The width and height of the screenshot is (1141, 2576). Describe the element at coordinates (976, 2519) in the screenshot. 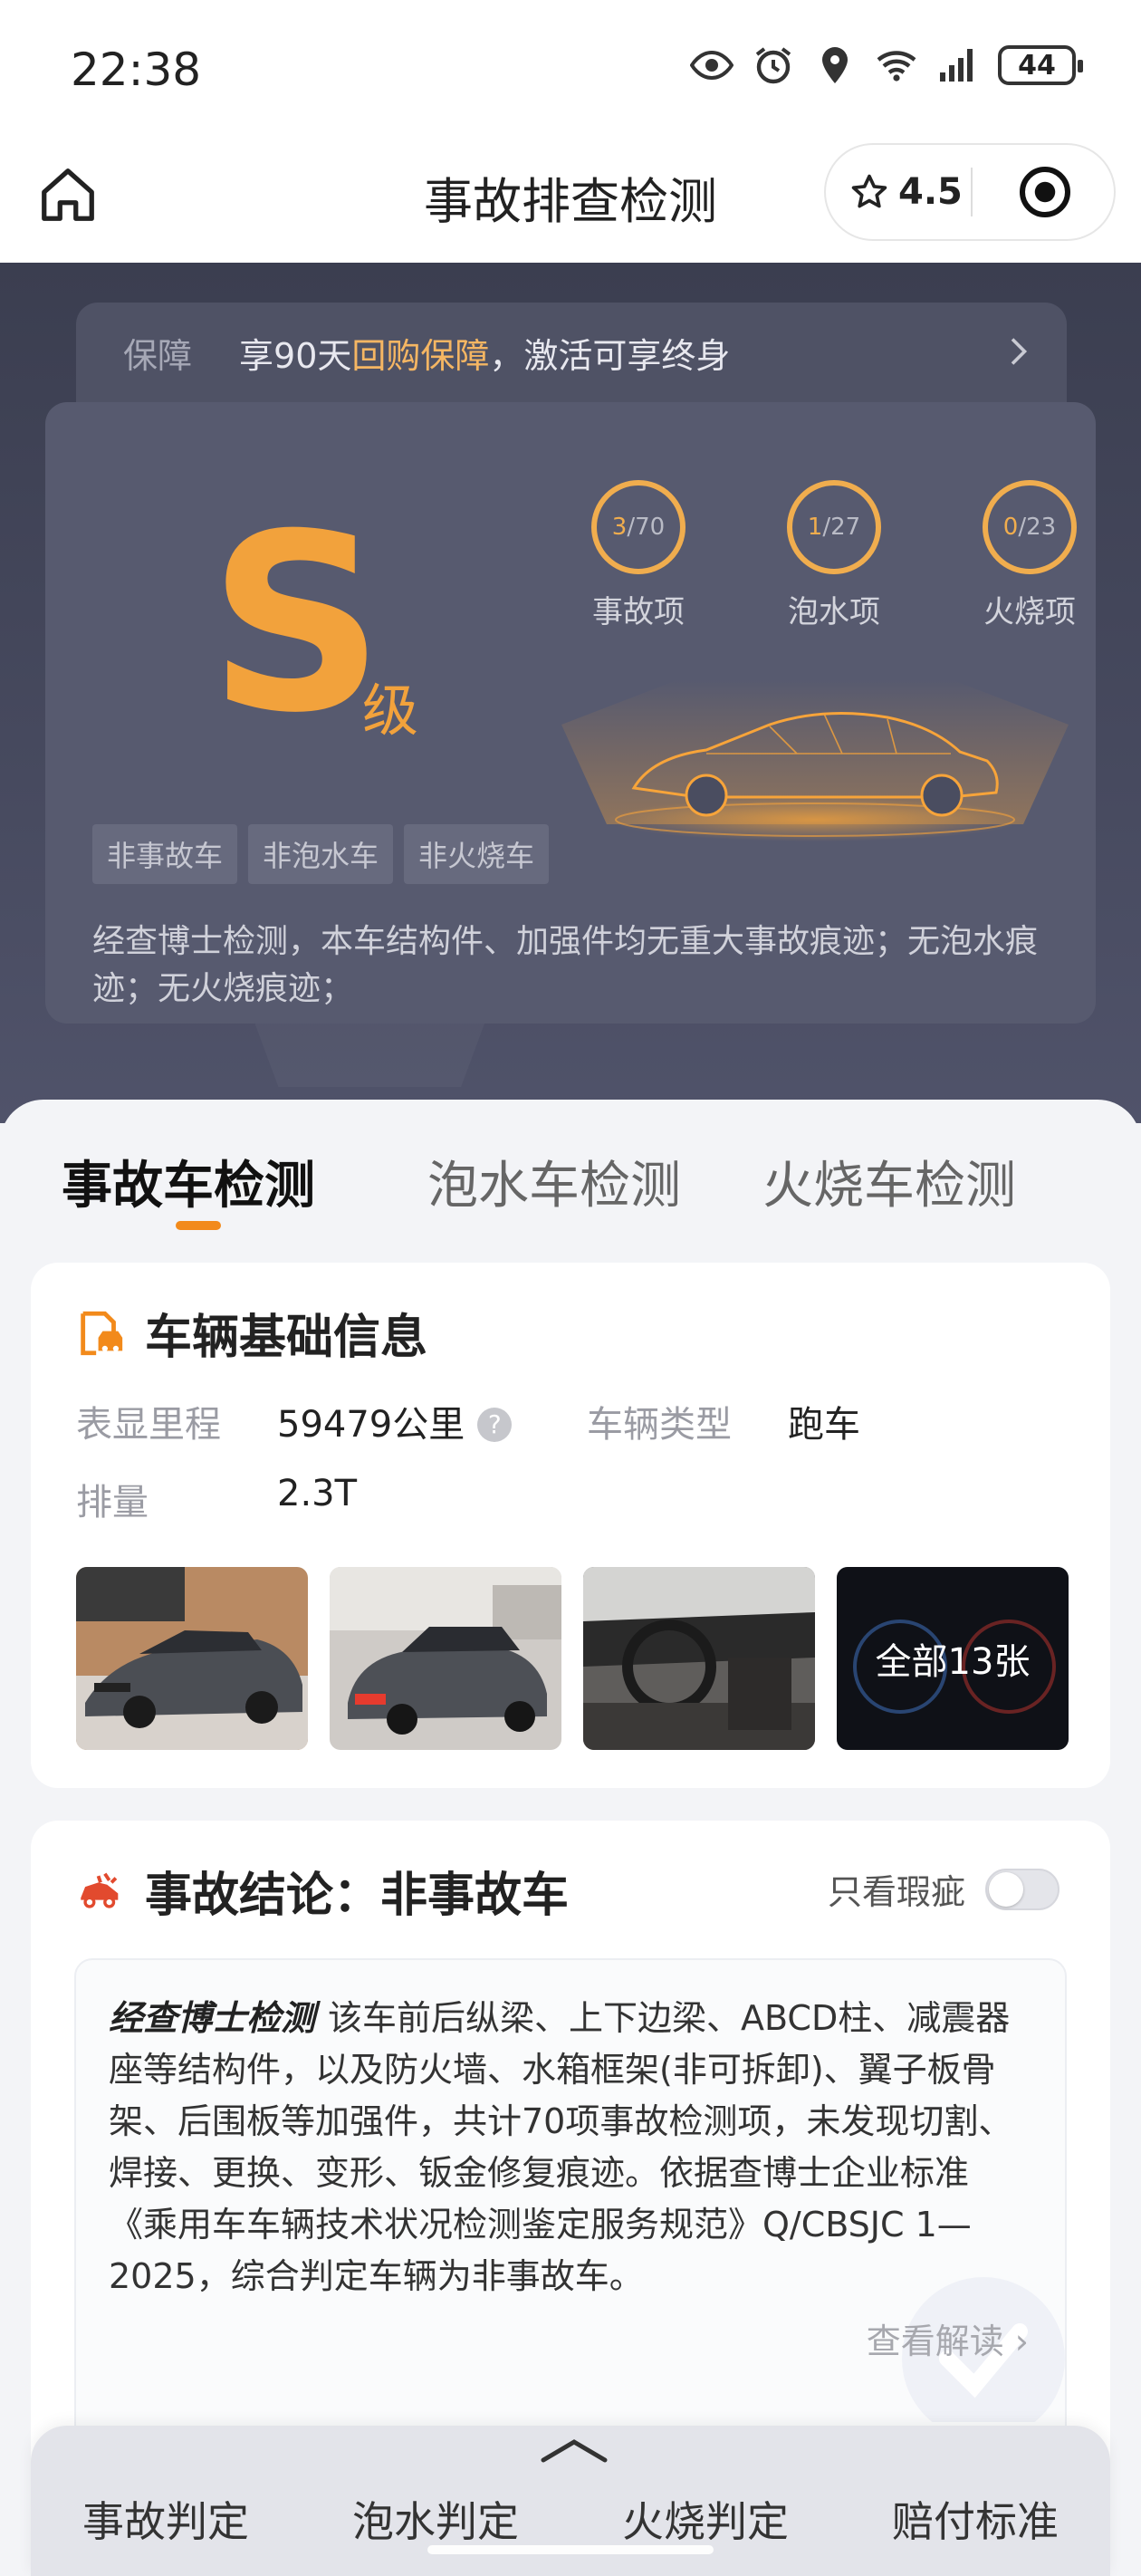

I see `nav-compensation-standard: 赔付标准` at that location.